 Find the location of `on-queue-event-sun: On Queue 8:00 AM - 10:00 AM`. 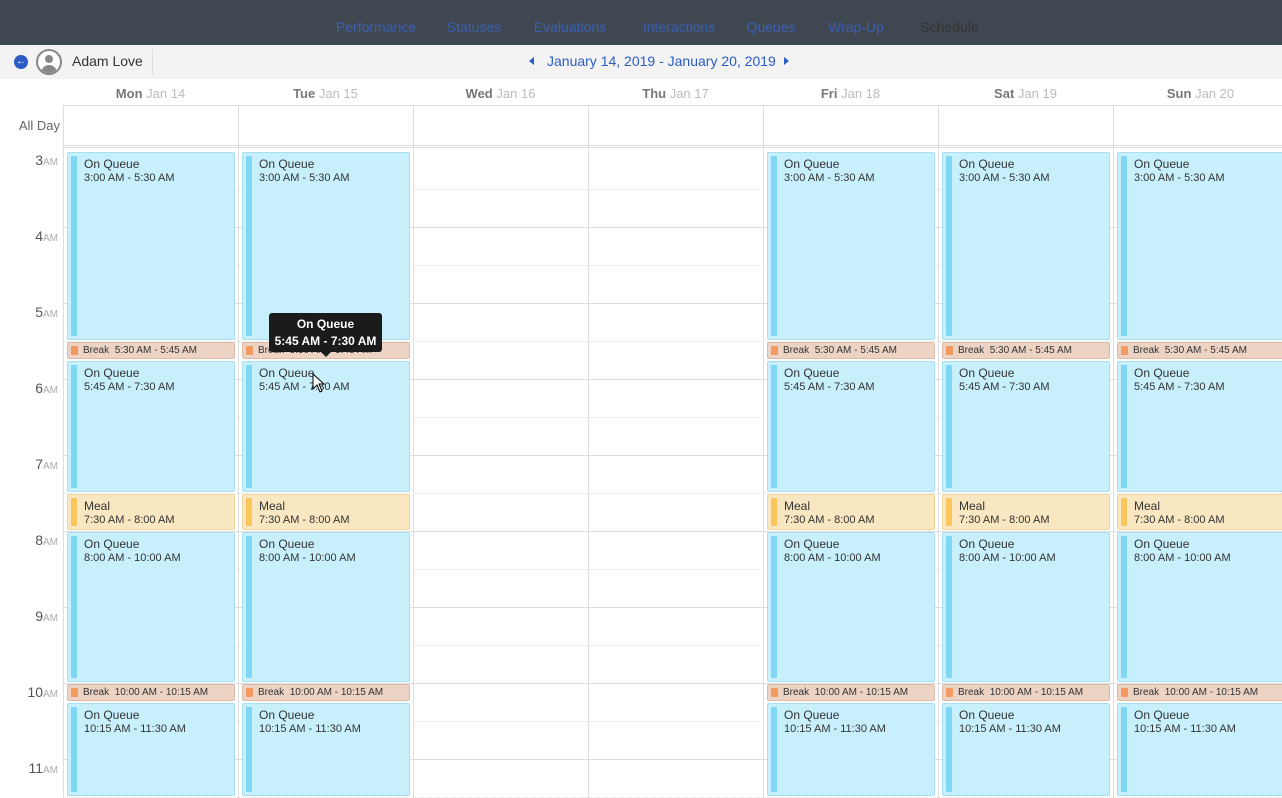

on-queue-event-sun: On Queue 8:00 AM - 10:00 AM is located at coordinates (1199, 607).